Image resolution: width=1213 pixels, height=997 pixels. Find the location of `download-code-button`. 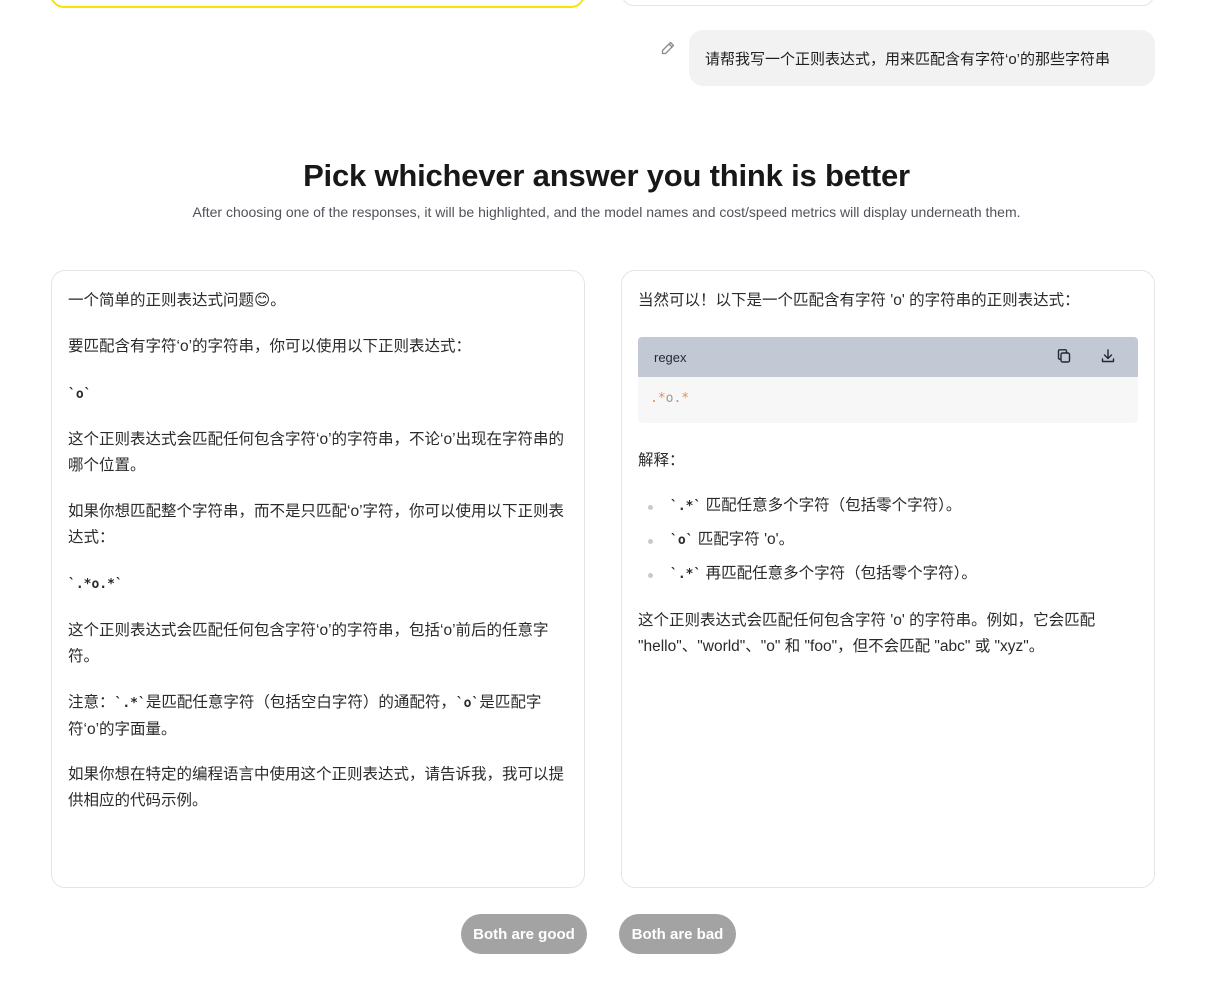

download-code-button is located at coordinates (1108, 357).